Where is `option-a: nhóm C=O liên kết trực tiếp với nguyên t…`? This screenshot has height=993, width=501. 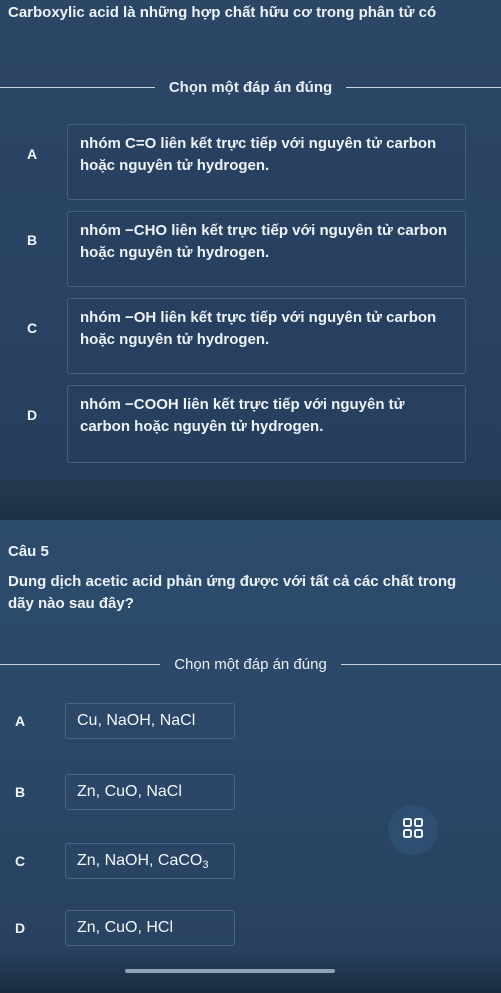 option-a: nhóm C=O liên kết trực tiếp với nguyên t… is located at coordinates (266, 162).